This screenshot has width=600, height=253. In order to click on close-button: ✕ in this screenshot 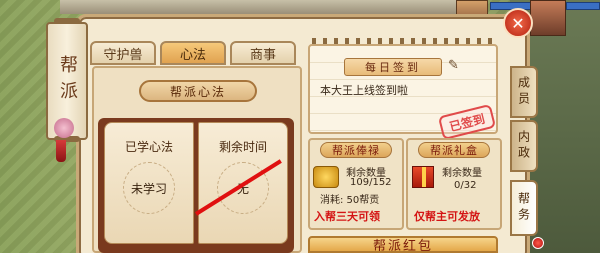, I will do `click(518, 23)`.